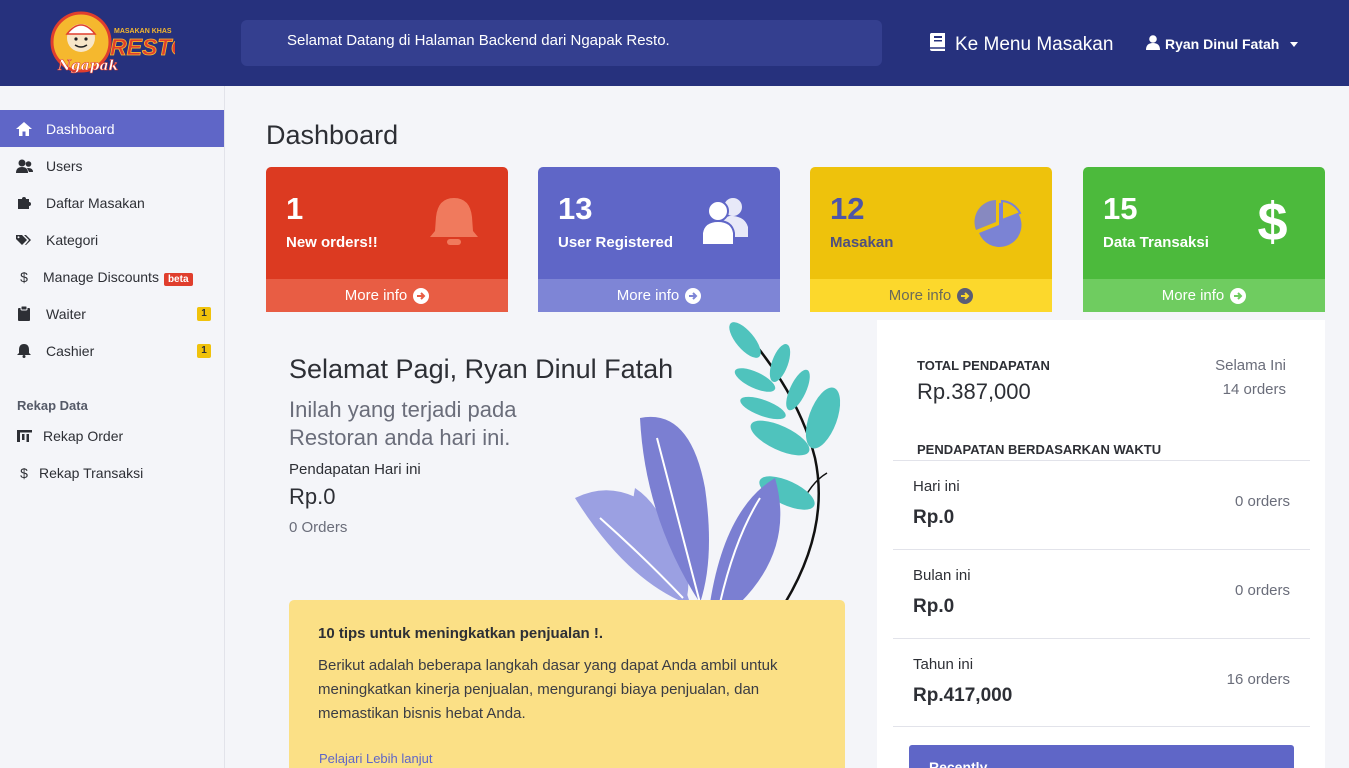  Describe the element at coordinates (575, 208) in the screenshot. I see `stat-number: 13` at that location.